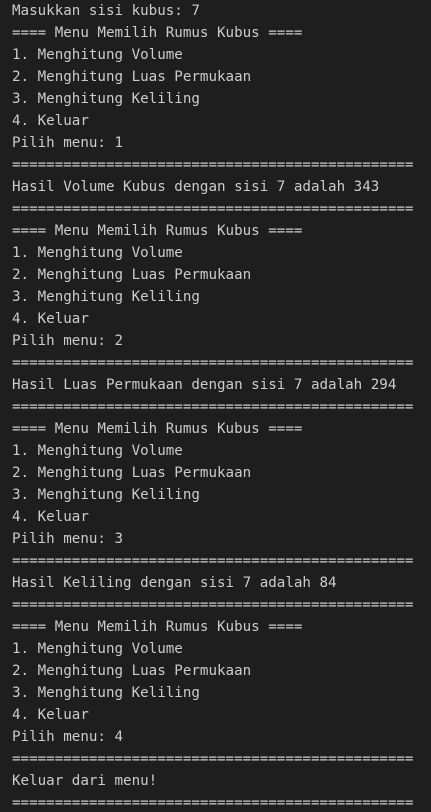 This screenshot has height=812, width=431. What do you see at coordinates (174, 583) in the screenshot?
I see `terminal-line: Hasil Keliling dengan sisi 7 adalah 84` at bounding box center [174, 583].